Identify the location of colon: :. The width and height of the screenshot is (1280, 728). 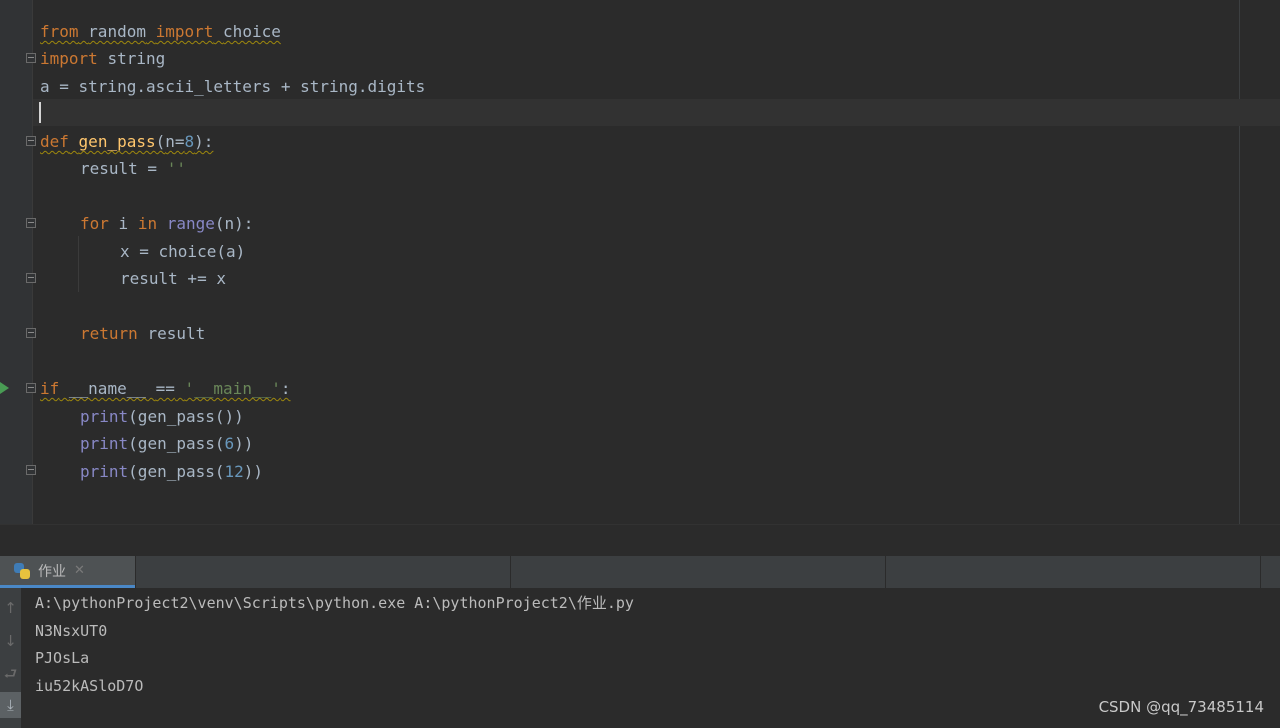
(285, 388).